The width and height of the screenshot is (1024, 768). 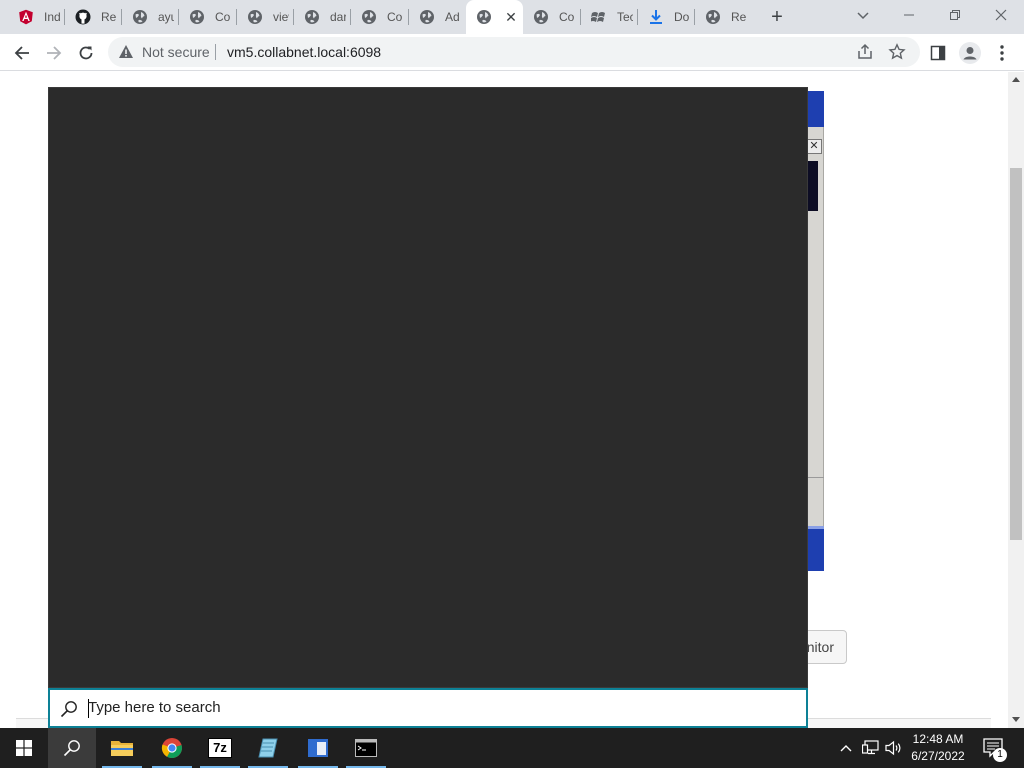 I want to click on close-window-button, so click(x=1001, y=15).